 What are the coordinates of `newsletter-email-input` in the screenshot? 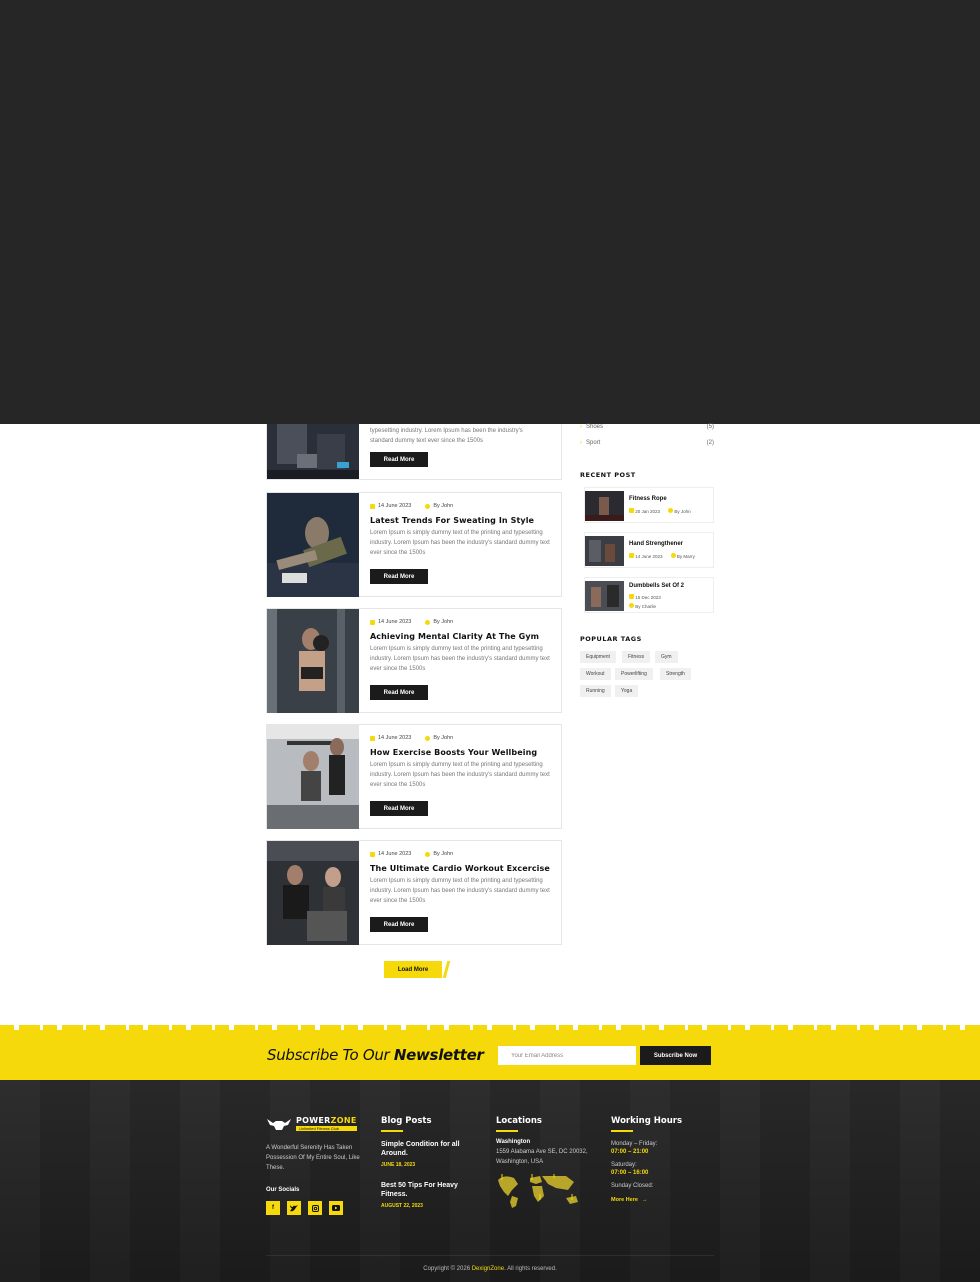 It's located at (567, 1055).